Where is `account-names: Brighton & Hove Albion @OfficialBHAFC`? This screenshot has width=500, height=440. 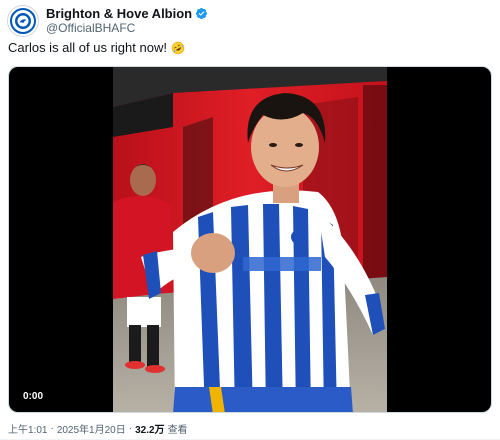 account-names: Brighton & Hove Albion @OfficialBHAFC is located at coordinates (127, 21).